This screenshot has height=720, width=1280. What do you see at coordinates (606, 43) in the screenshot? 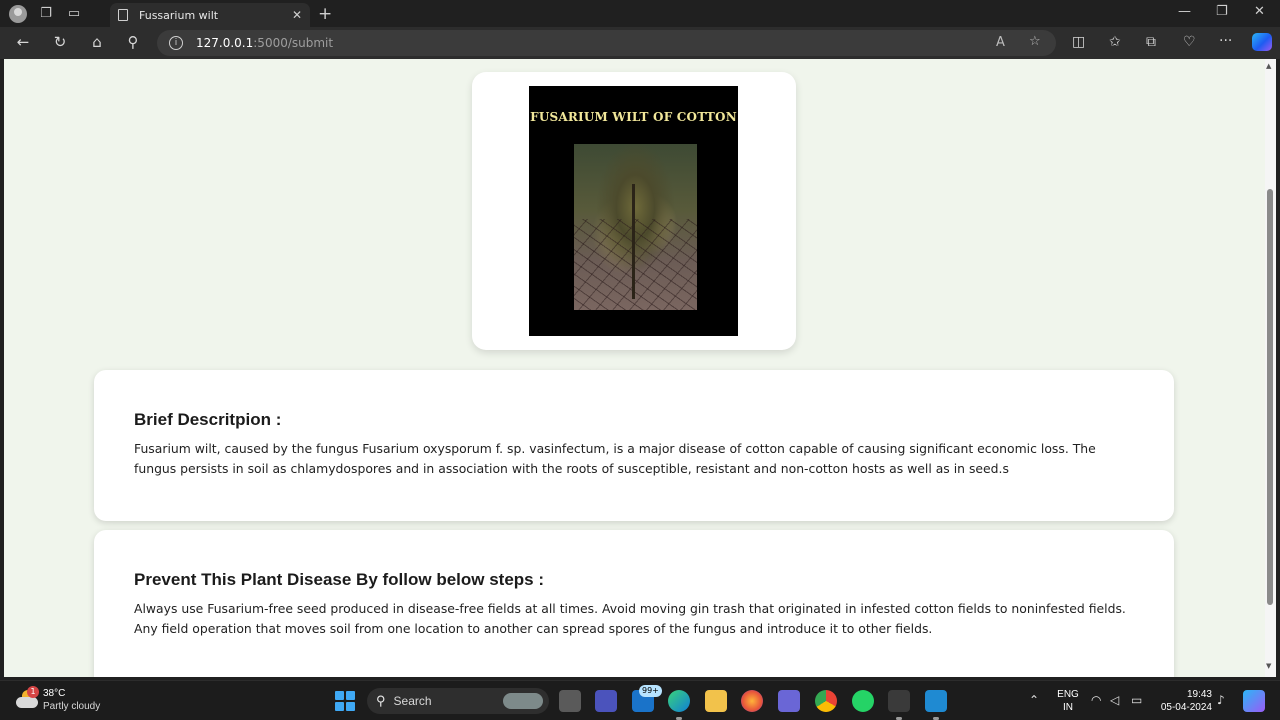
I see `address-bar: i 127.0.0.1:5000/submit` at bounding box center [606, 43].